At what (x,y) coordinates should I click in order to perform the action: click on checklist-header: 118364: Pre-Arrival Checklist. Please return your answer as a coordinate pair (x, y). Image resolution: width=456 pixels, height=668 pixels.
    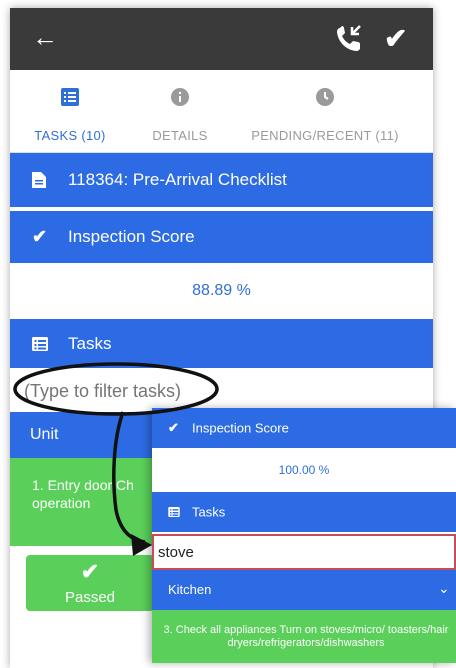
    Looking at the image, I should click on (221, 180).